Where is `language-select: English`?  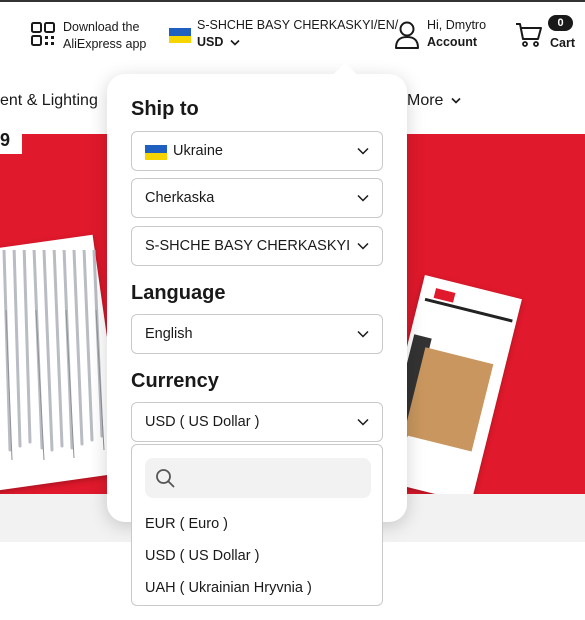
language-select: English is located at coordinates (257, 334).